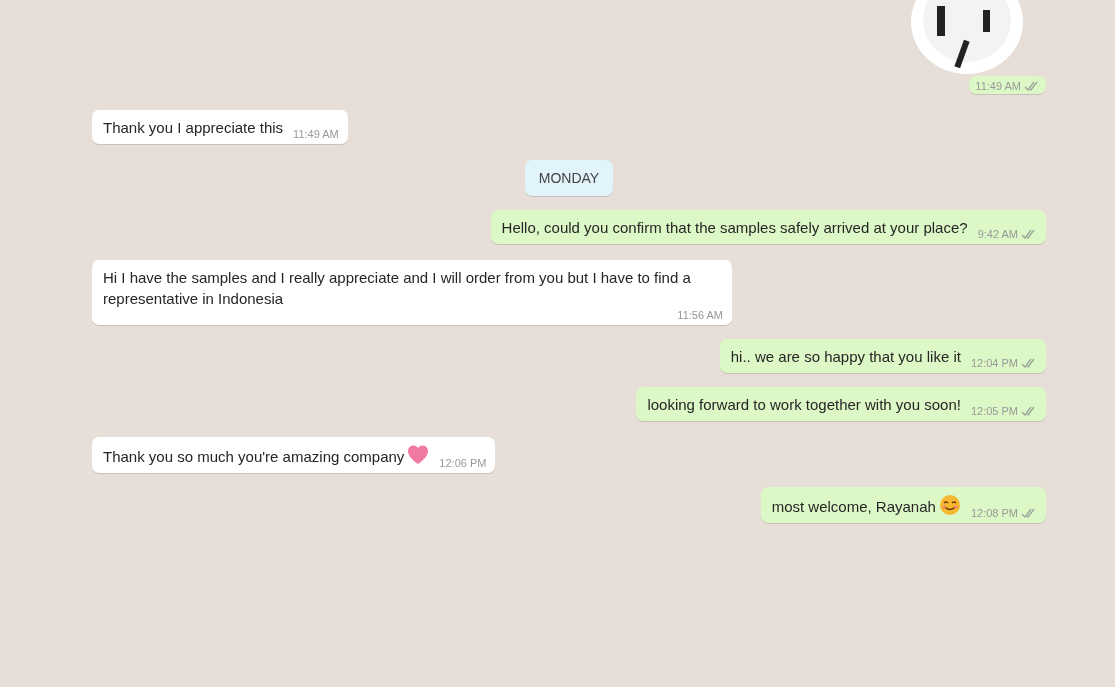  Describe the element at coordinates (193, 128) in the screenshot. I see `message-text: Thank you I appreciate this` at that location.